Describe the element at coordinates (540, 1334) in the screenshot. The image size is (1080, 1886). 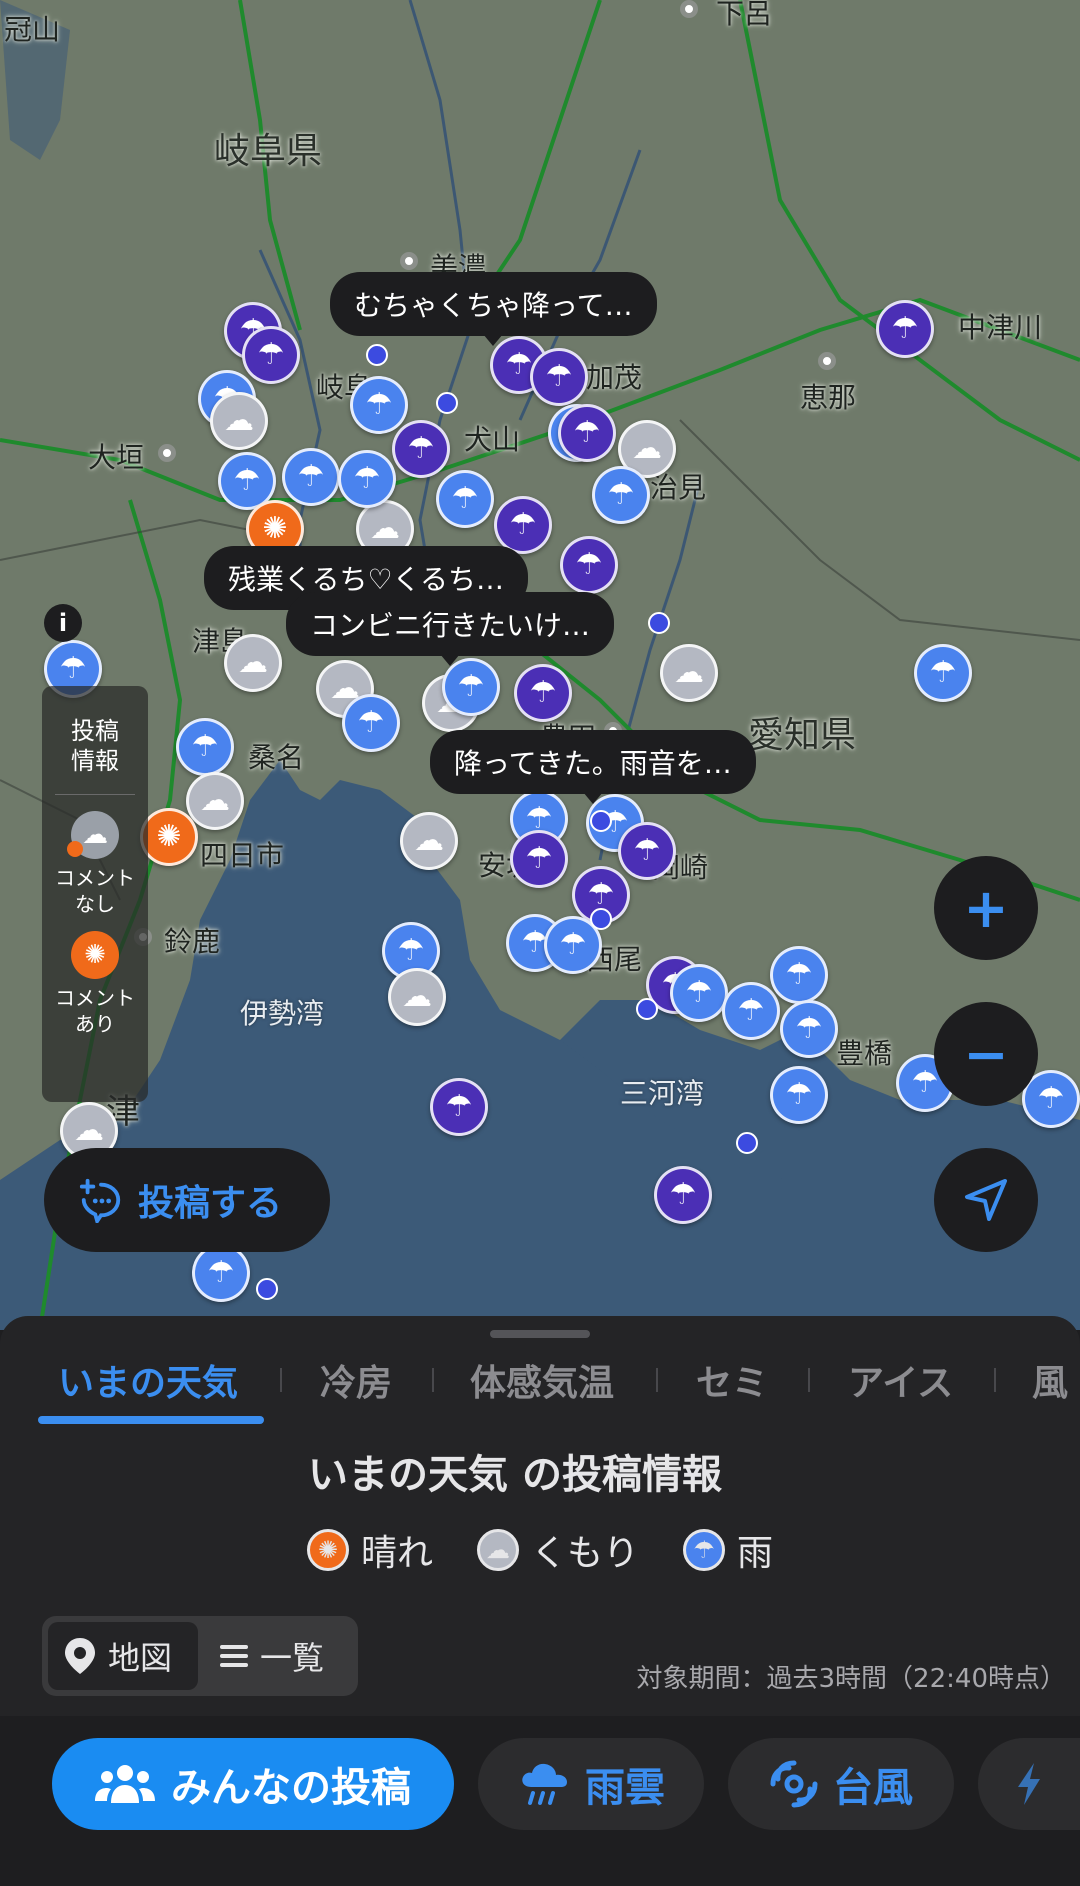
I see `sheet-drag-handle` at that location.